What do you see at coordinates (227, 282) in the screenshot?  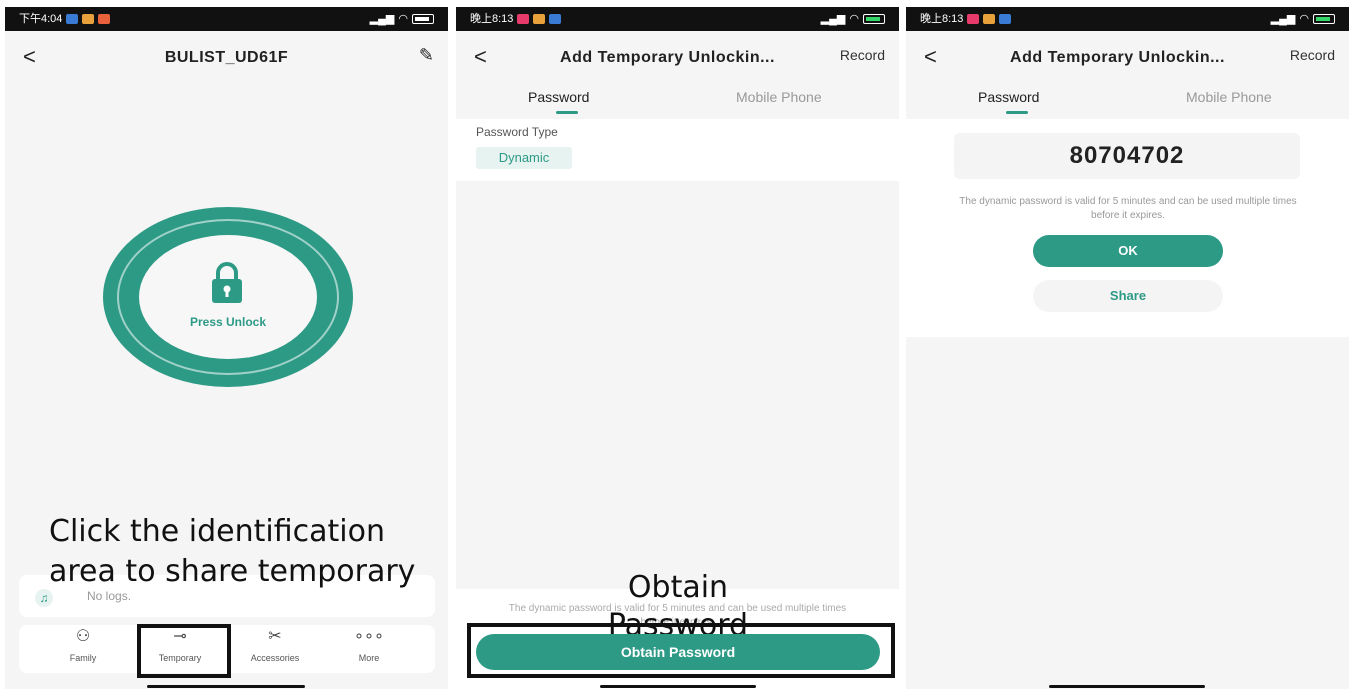 I see `lock-icon` at bounding box center [227, 282].